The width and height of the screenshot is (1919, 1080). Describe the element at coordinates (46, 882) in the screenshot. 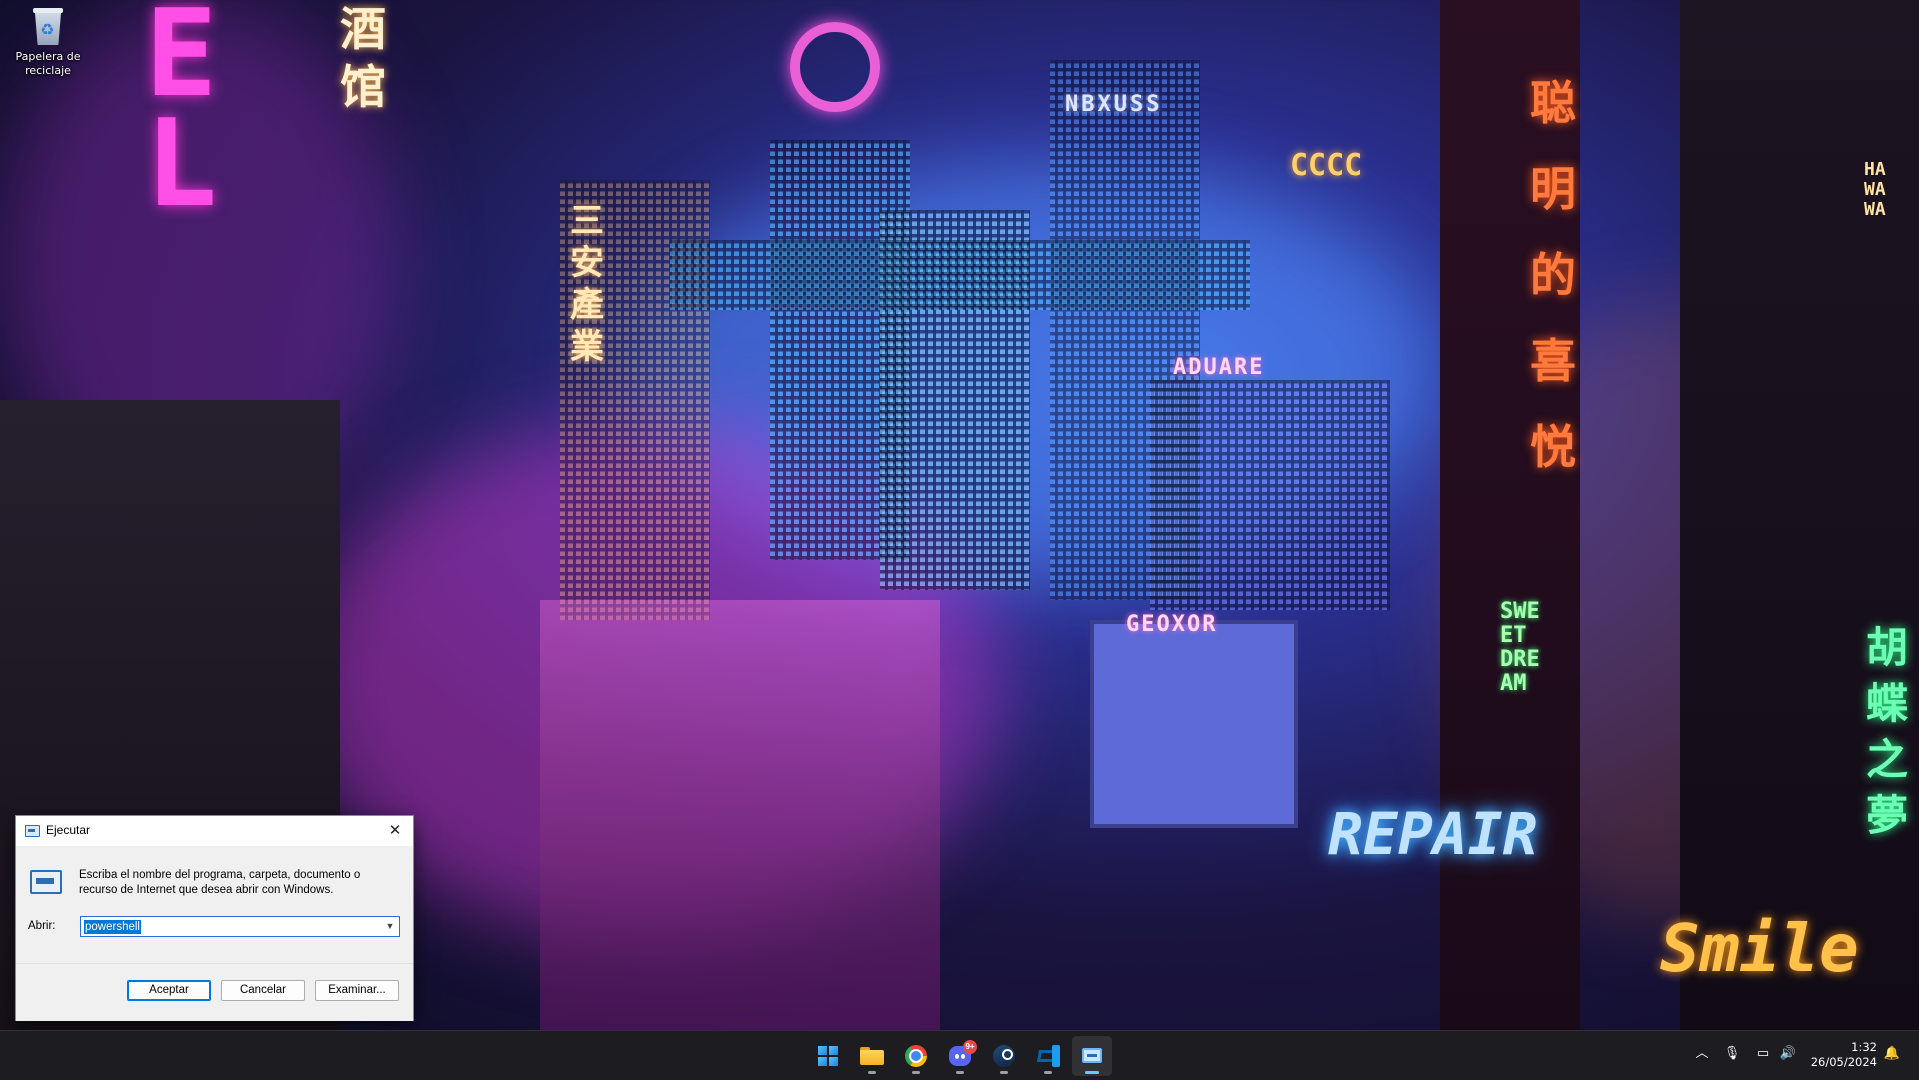

I see `run-program-icon` at that location.